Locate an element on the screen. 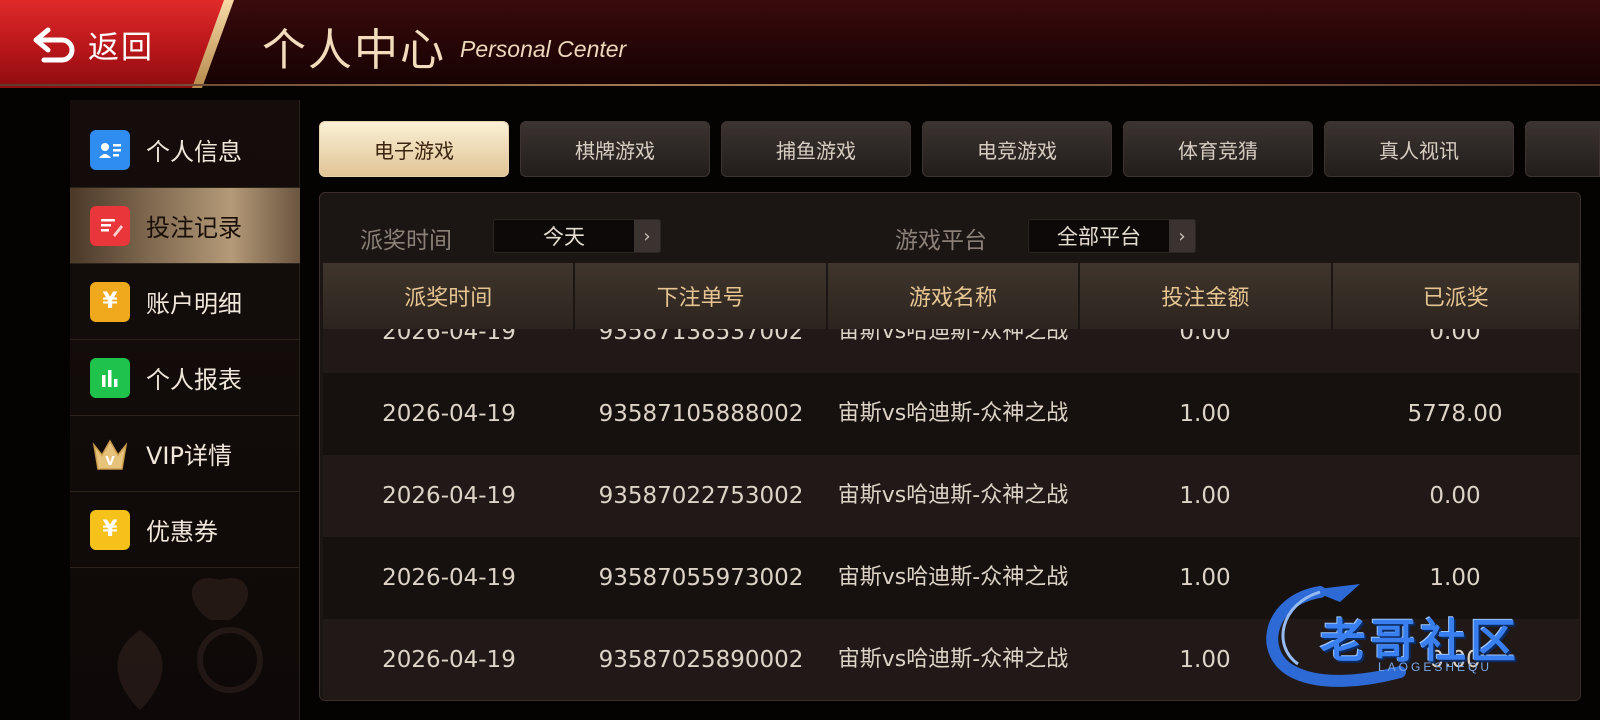 This screenshot has width=1600, height=720. crown-icon: V is located at coordinates (110, 454).